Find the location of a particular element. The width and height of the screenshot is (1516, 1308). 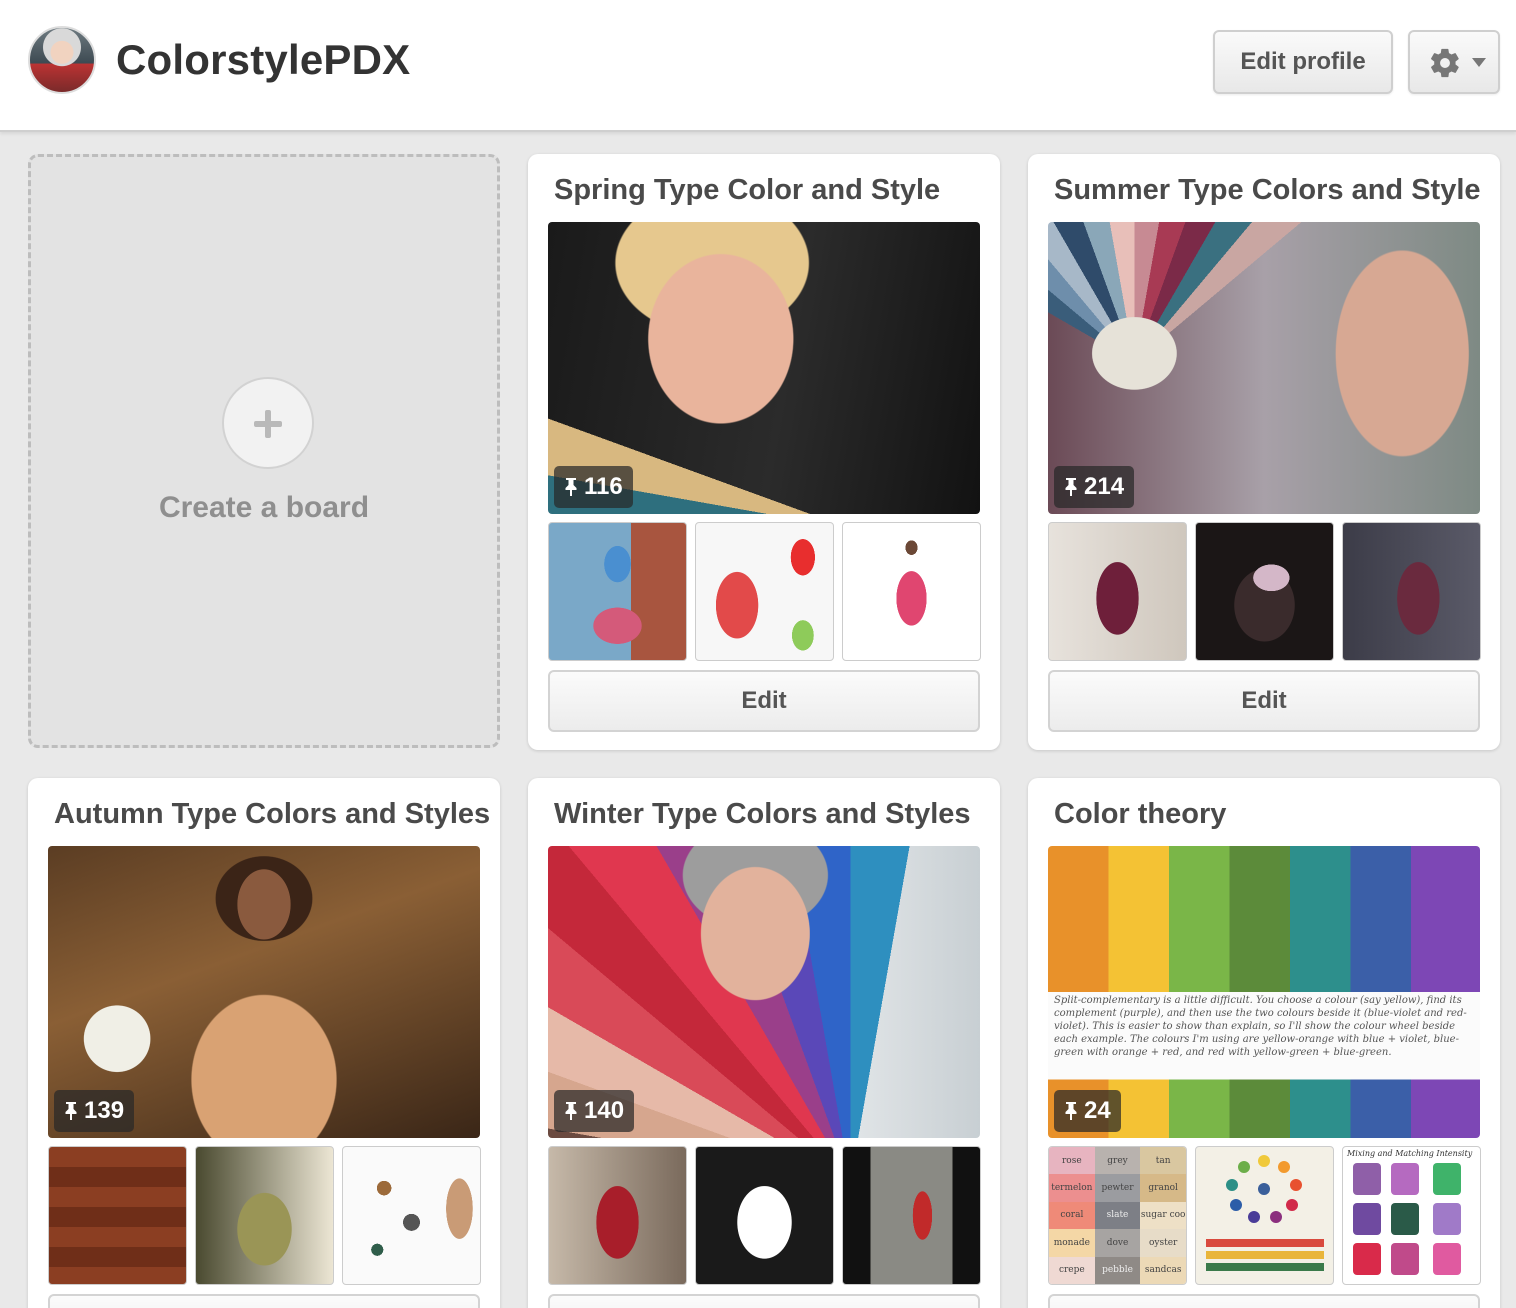

swatch-label: termelon is located at coordinates (1072, 1188).